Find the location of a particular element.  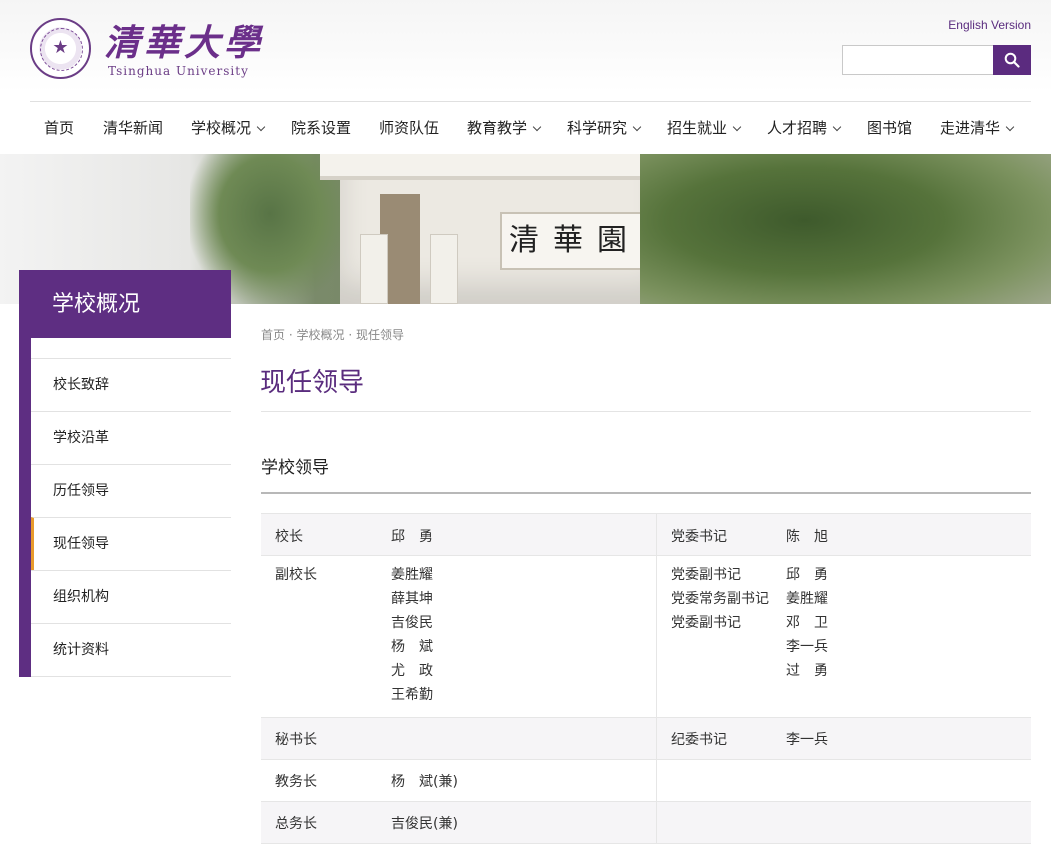

sidebar-item-president-message: 校长致辞 is located at coordinates (131, 384).